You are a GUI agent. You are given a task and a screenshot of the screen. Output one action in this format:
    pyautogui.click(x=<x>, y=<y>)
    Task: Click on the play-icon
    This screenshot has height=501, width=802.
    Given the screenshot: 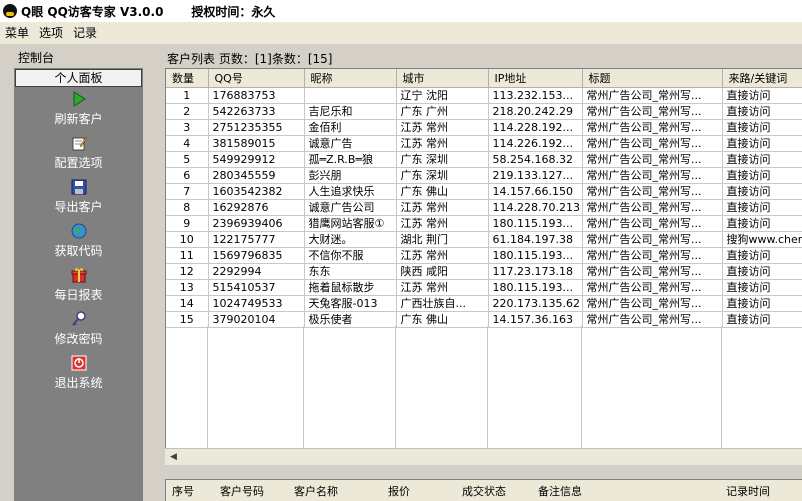 What is the action you would take?
    pyautogui.click(x=79, y=99)
    